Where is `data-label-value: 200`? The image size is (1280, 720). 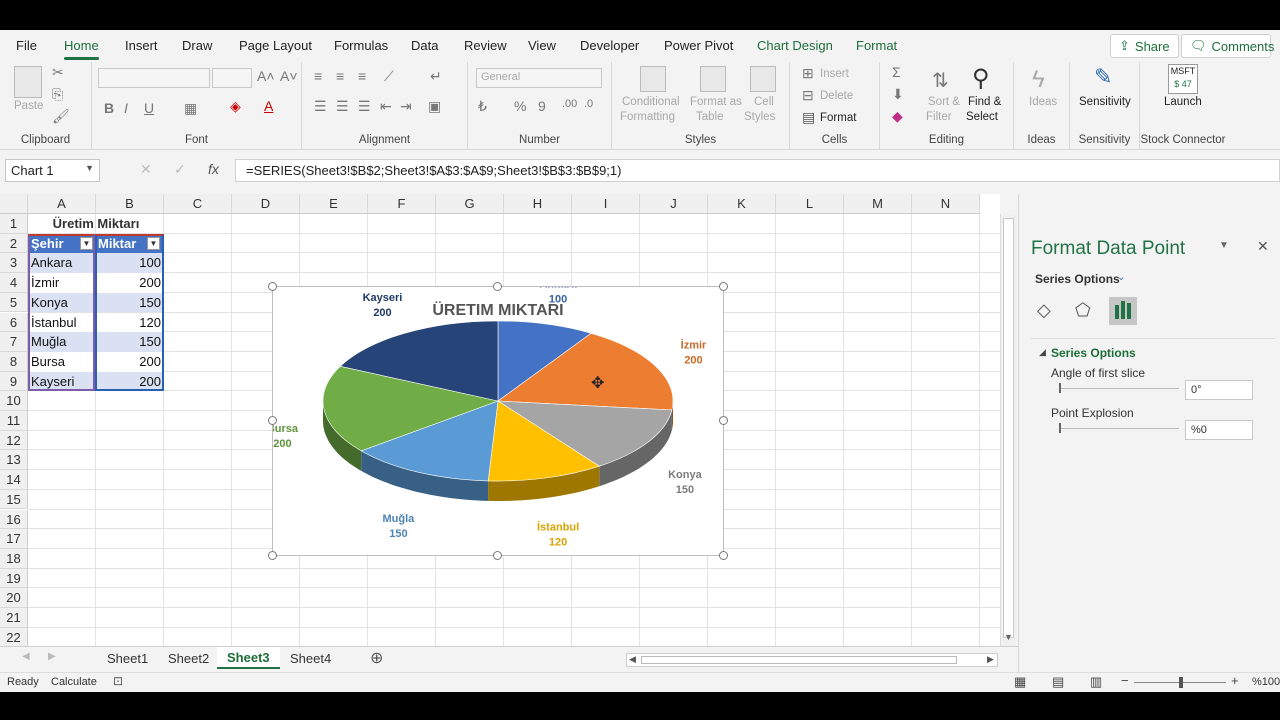 data-label-value: 200 is located at coordinates (693, 361).